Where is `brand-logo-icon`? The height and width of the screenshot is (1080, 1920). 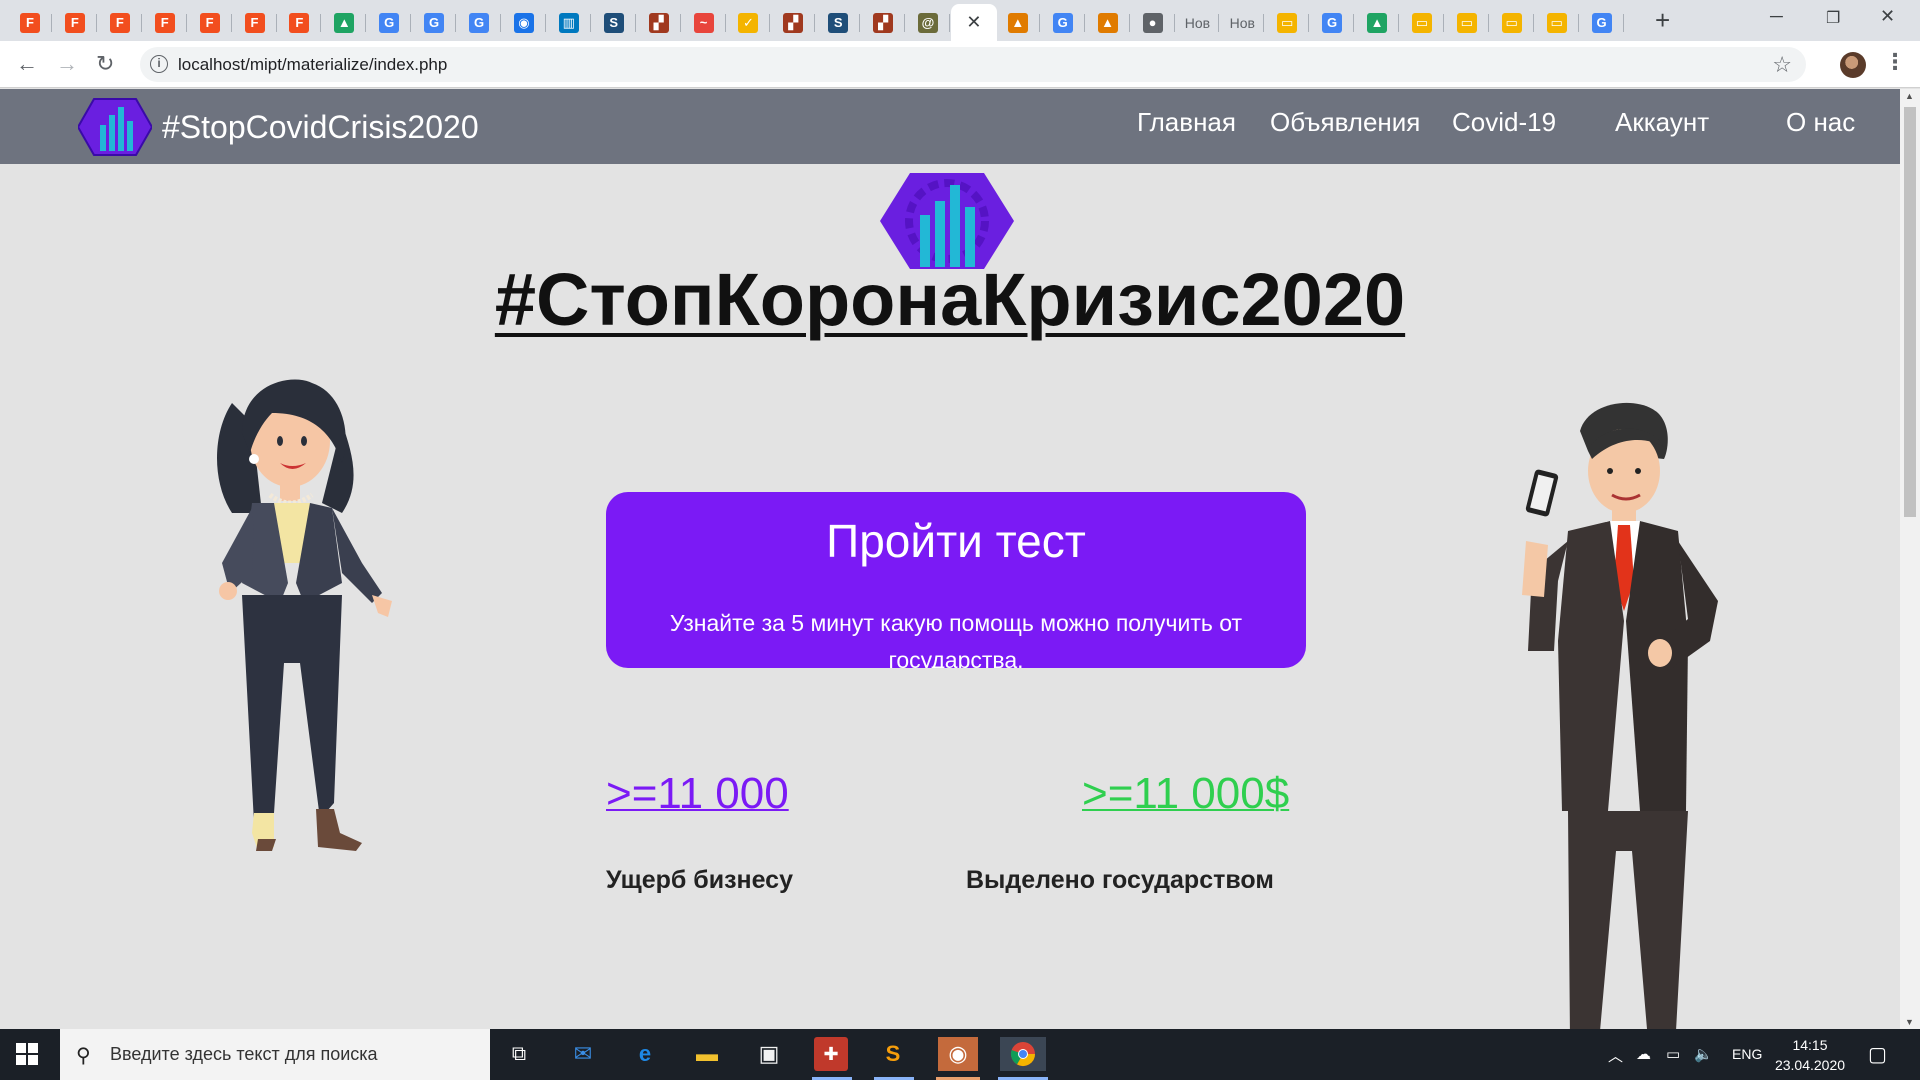
brand-logo-icon is located at coordinates (115, 127).